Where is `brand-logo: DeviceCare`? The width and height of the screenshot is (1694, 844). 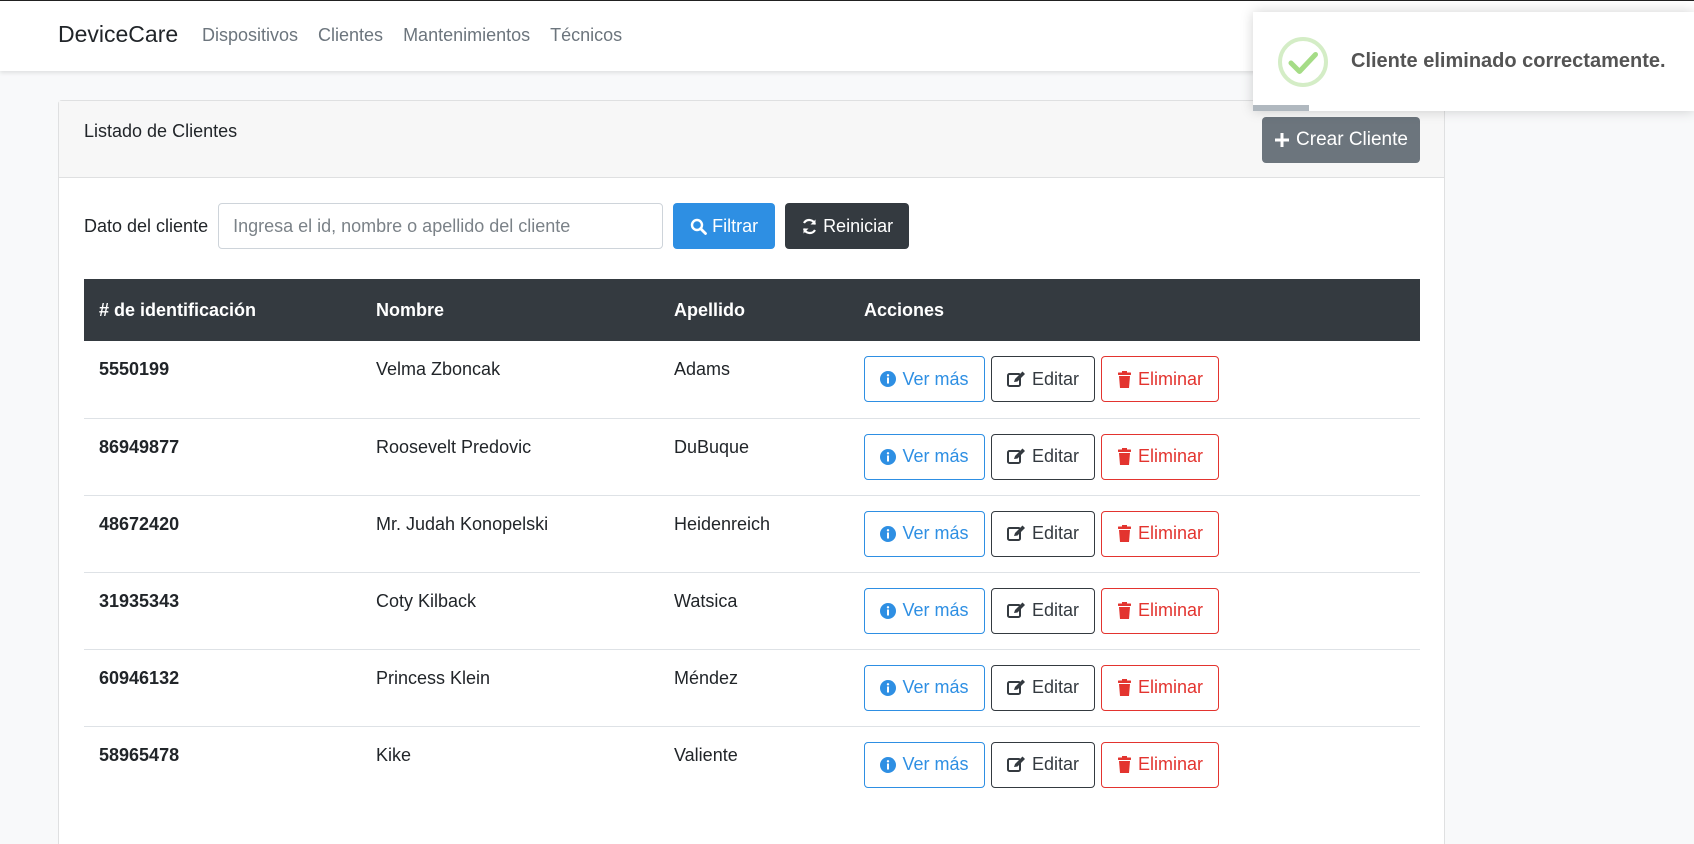
brand-logo: DeviceCare is located at coordinates (118, 34).